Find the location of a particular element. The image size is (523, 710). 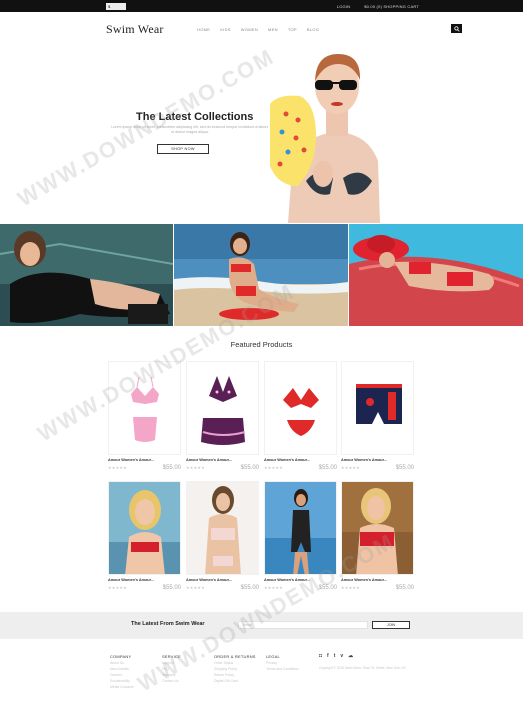

footer-link: Support is located at coordinates (171, 663).